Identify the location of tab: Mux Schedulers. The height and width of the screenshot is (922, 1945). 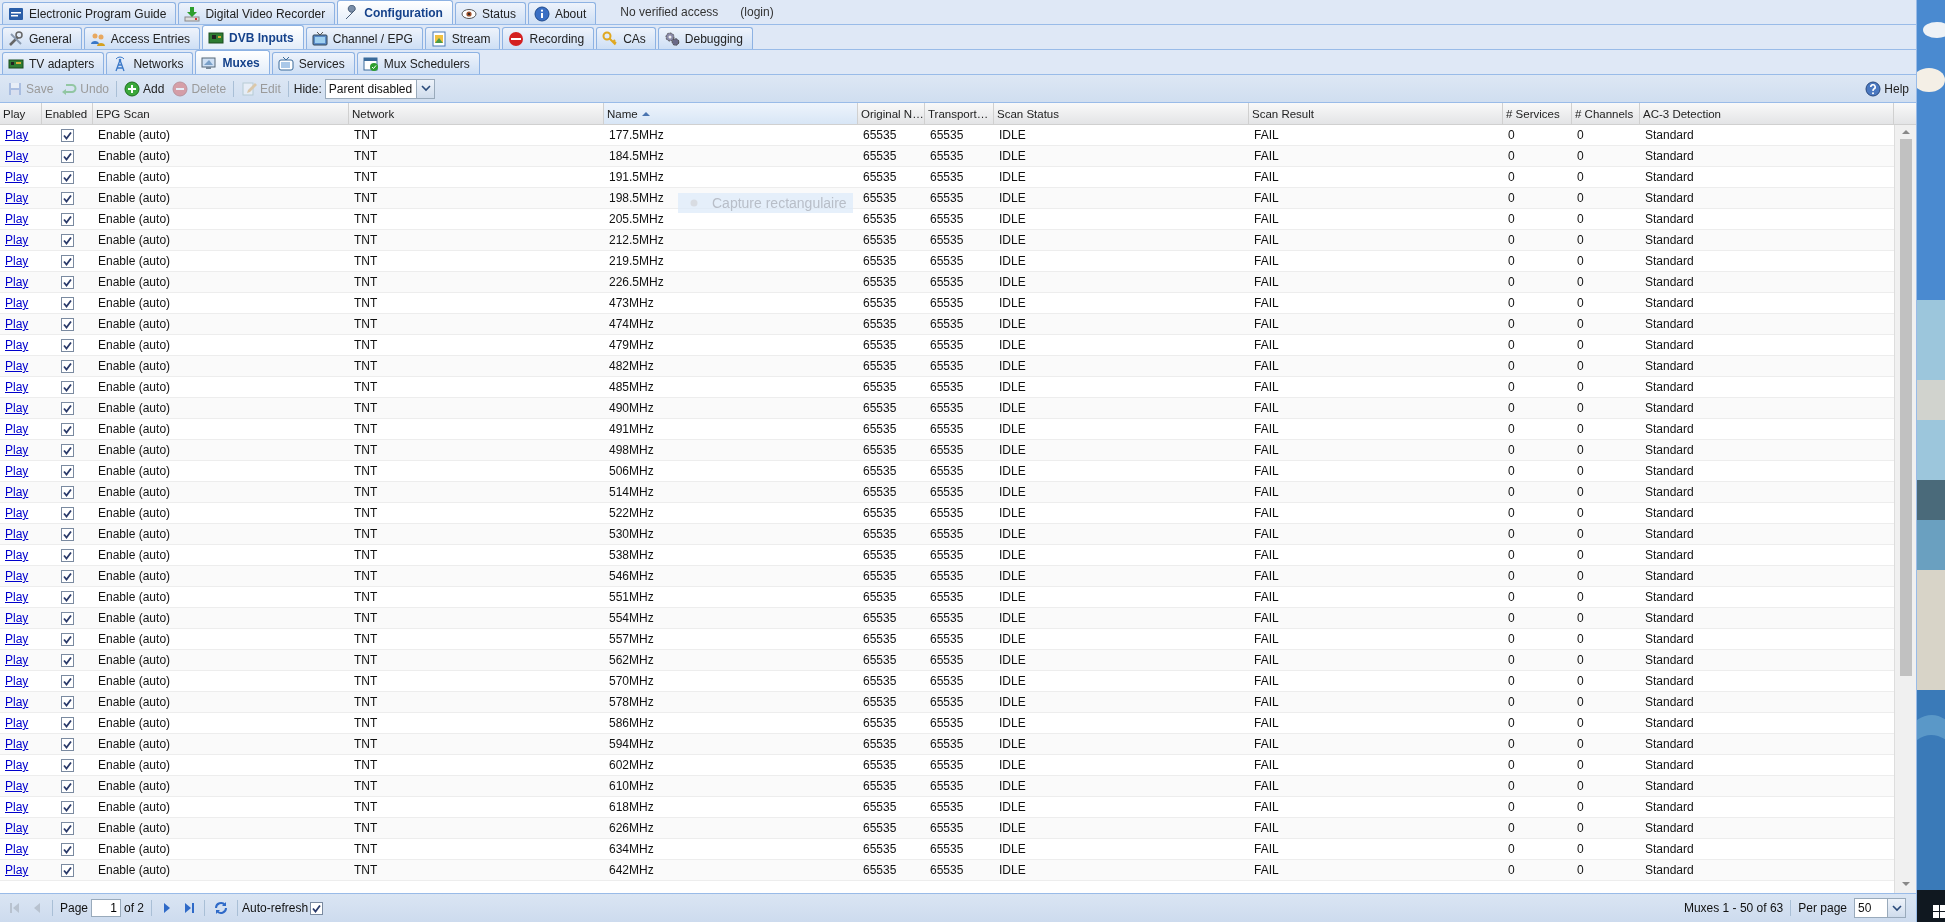
(418, 63).